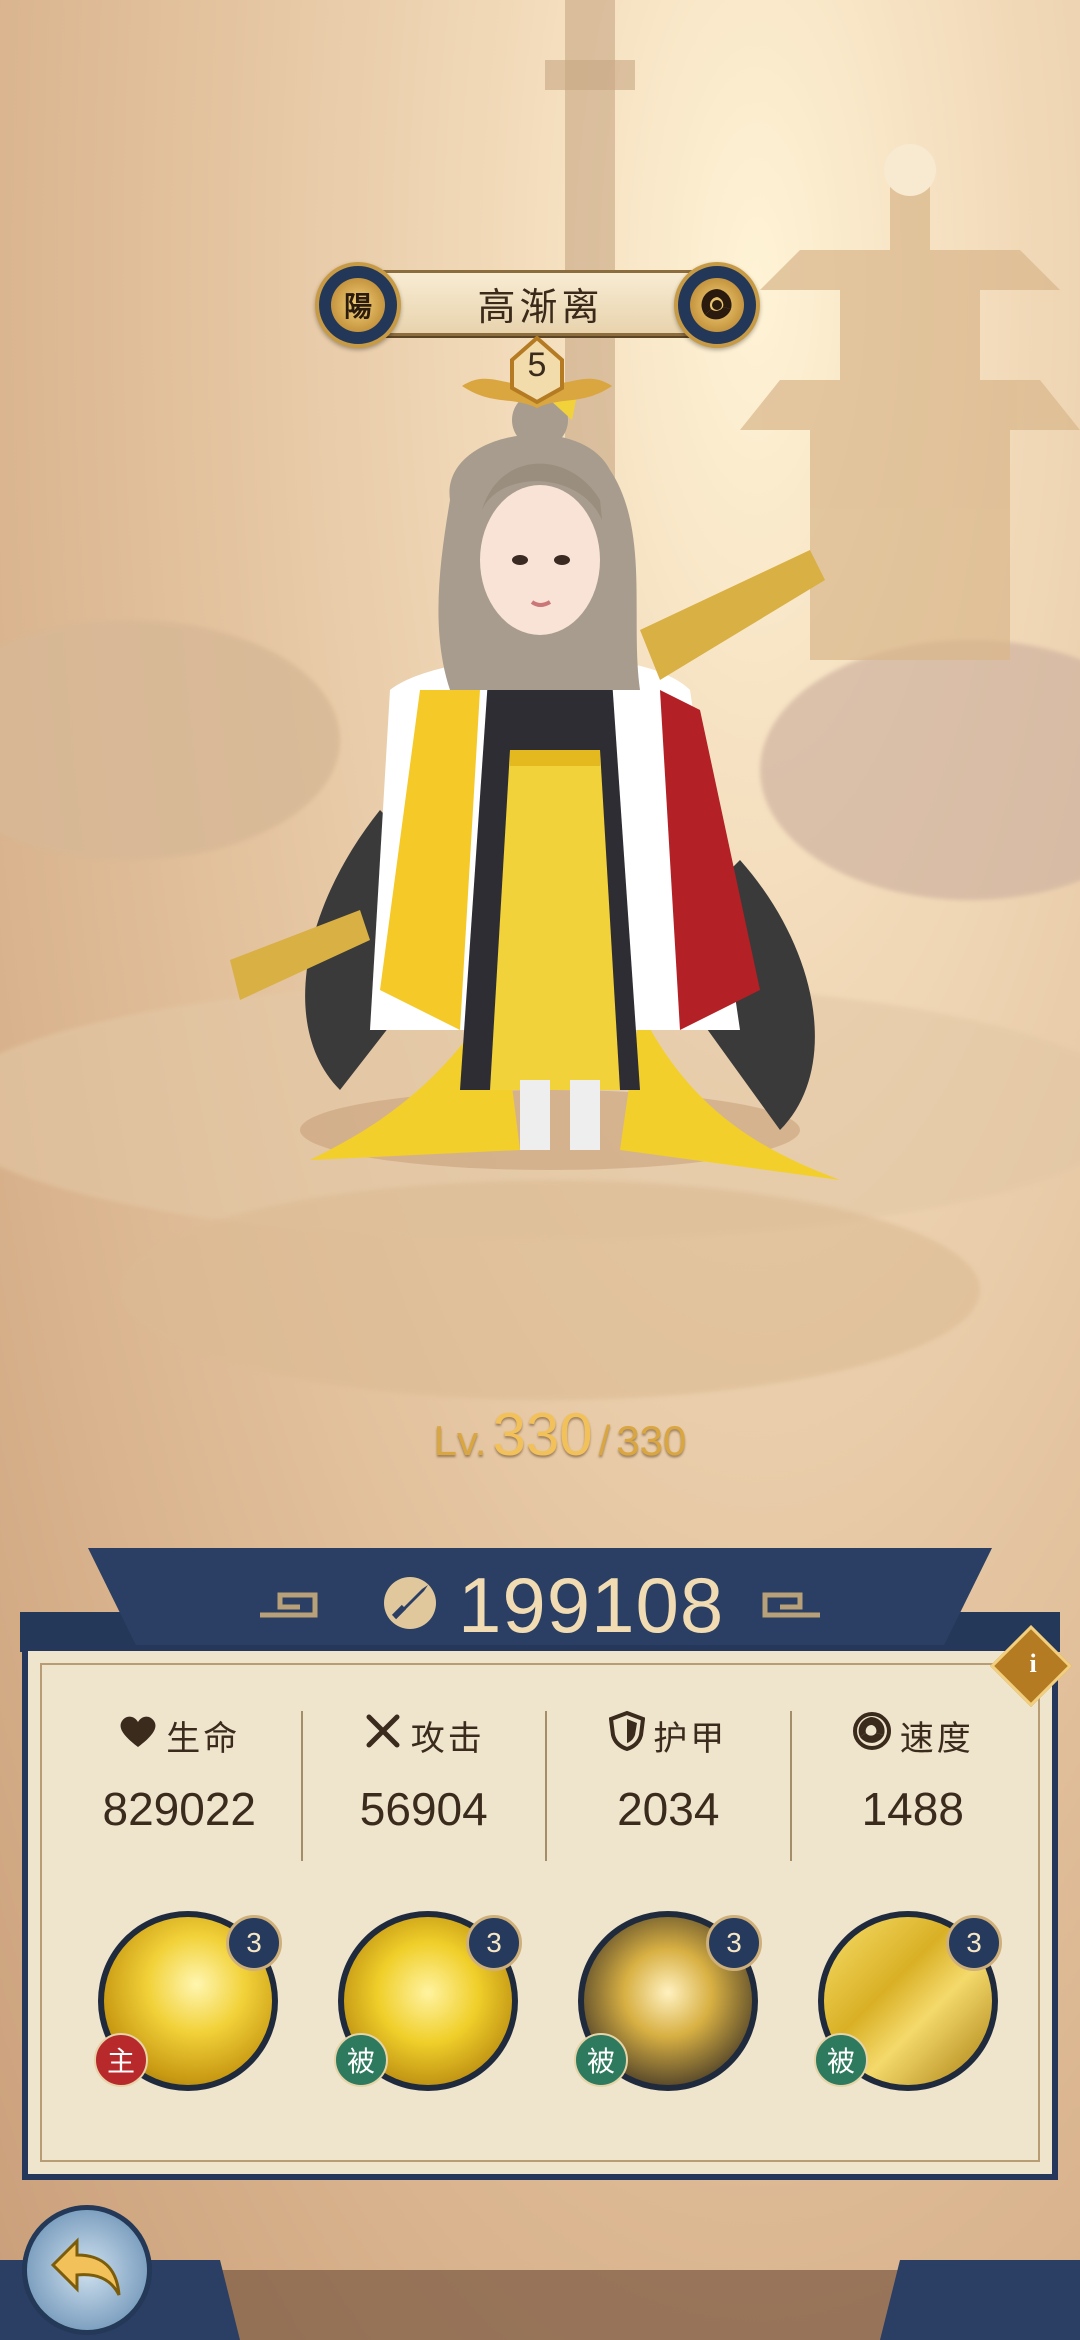 The image size is (1080, 2340). I want to click on skill-slot-1: 3 主, so click(188, 2001).